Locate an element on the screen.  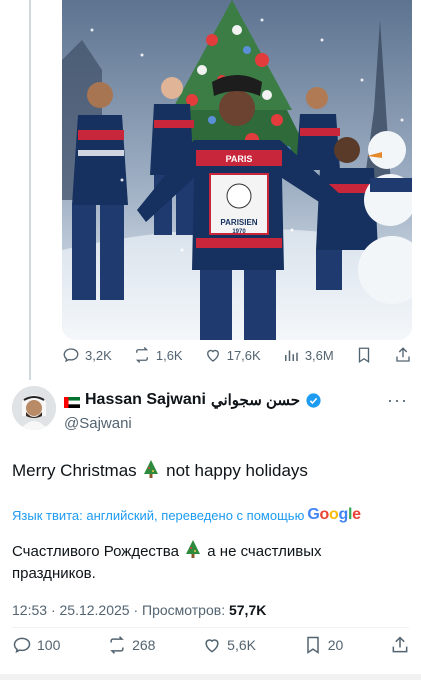
tweet-author: Hassan Sajwani حسن سجواني @Sajwani ··· is located at coordinates (212, 412).